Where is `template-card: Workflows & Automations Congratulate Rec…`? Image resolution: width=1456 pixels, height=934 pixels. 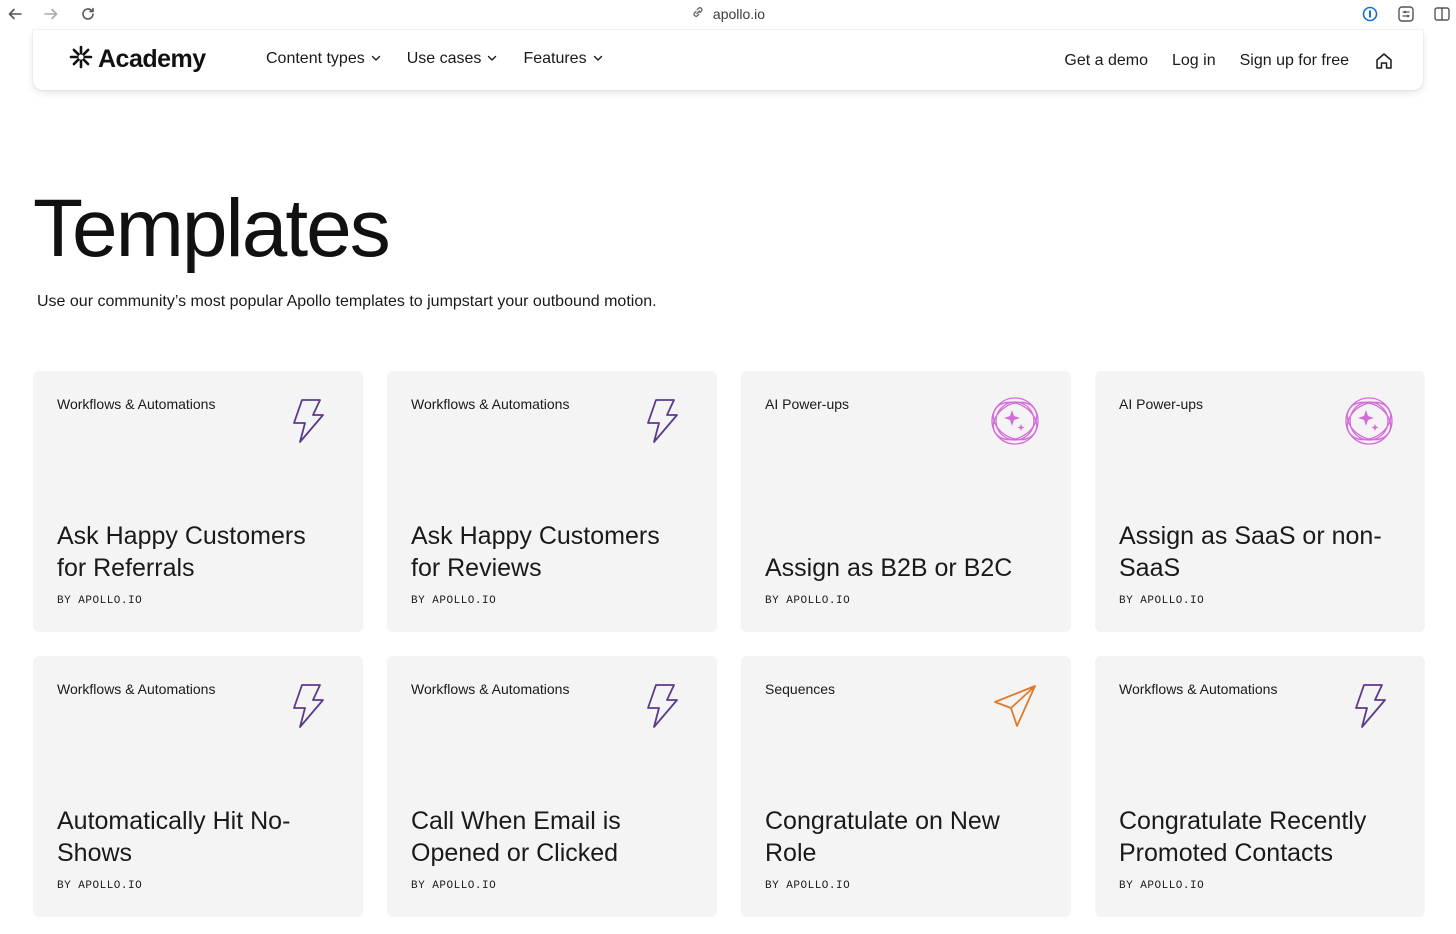 template-card: Workflows & Automations Congratulate Rec… is located at coordinates (1260, 786).